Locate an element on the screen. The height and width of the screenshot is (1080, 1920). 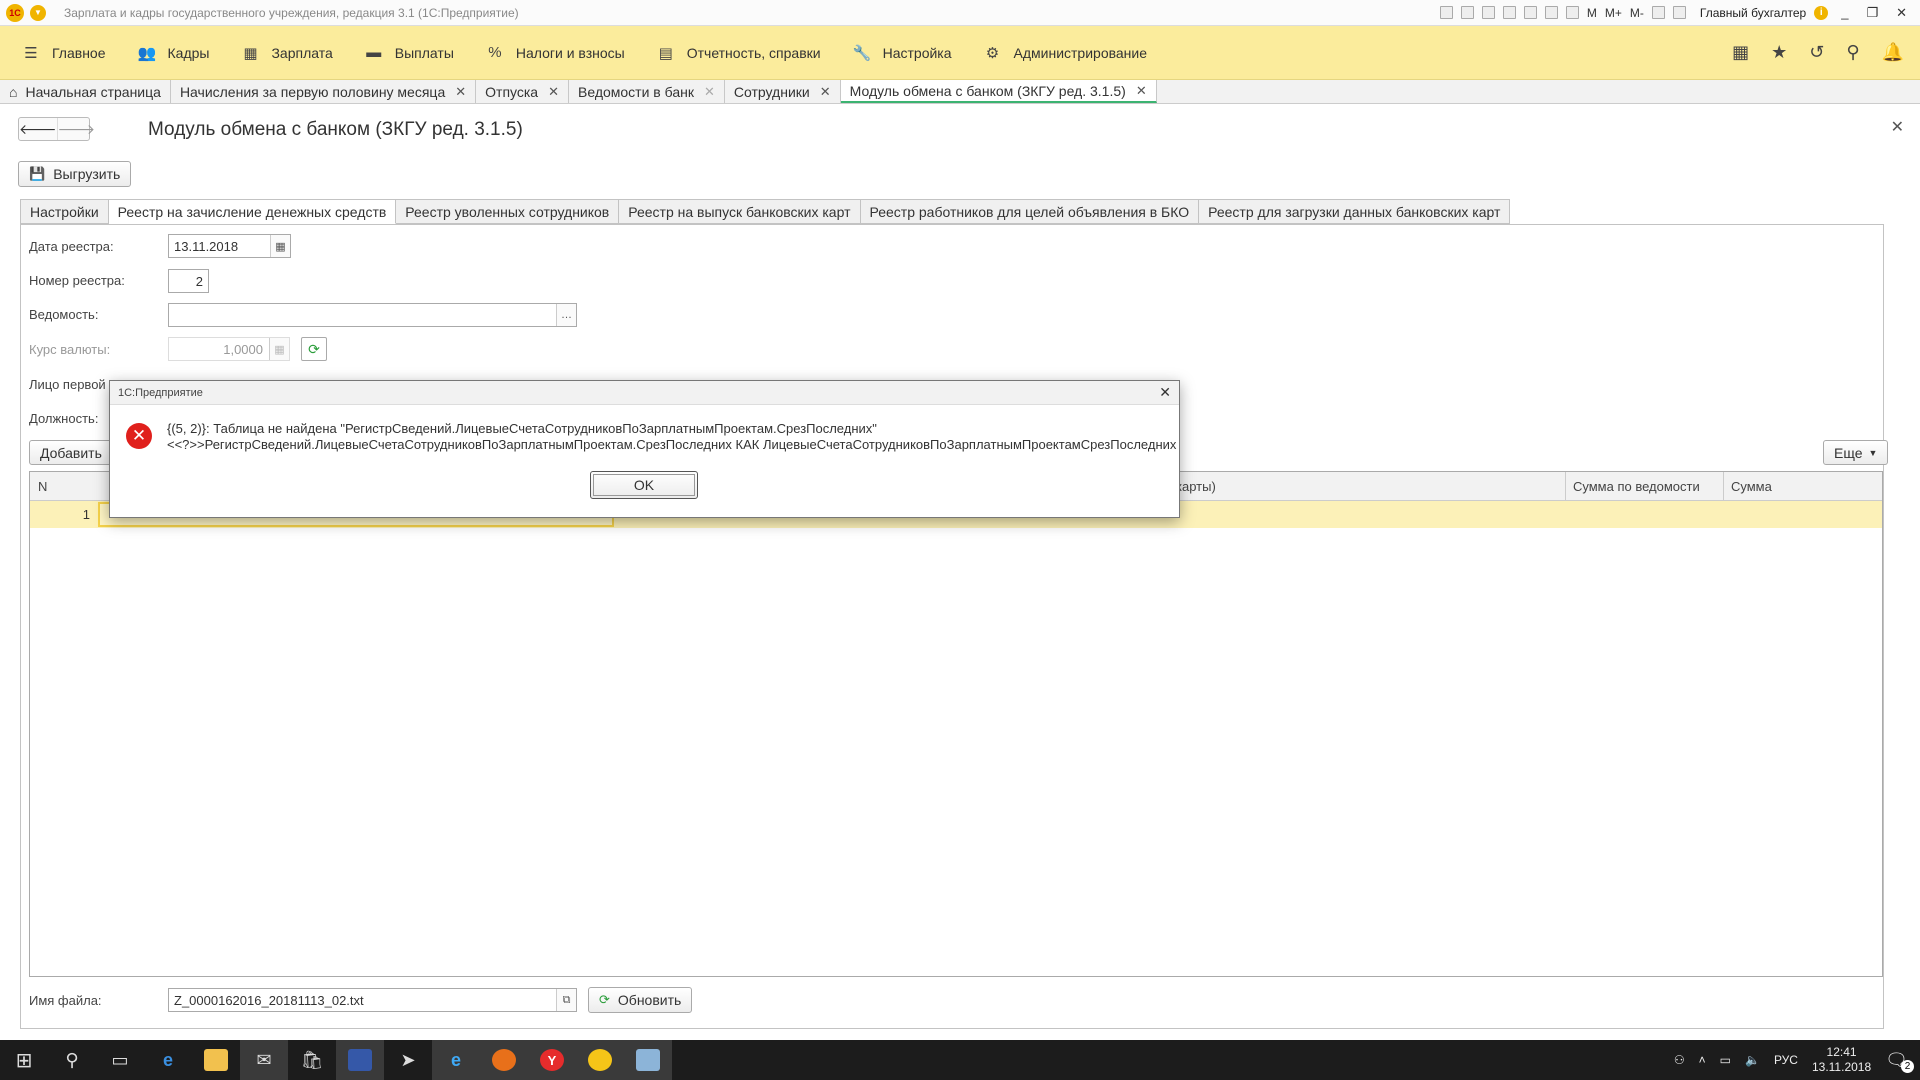
notification-count: 2 is located at coordinates (1907, 1066).